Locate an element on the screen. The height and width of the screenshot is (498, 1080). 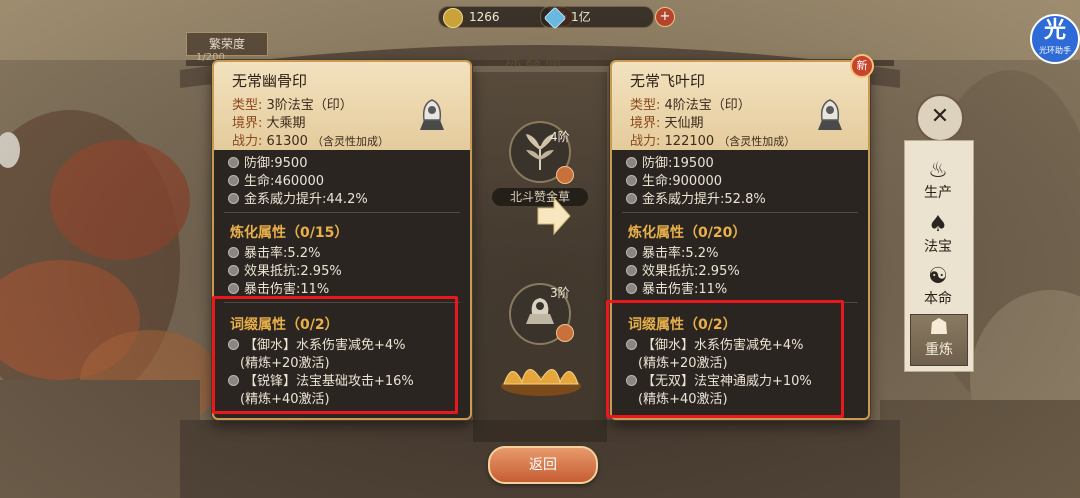
coin-counter: 1266 + is located at coordinates (505, 17).